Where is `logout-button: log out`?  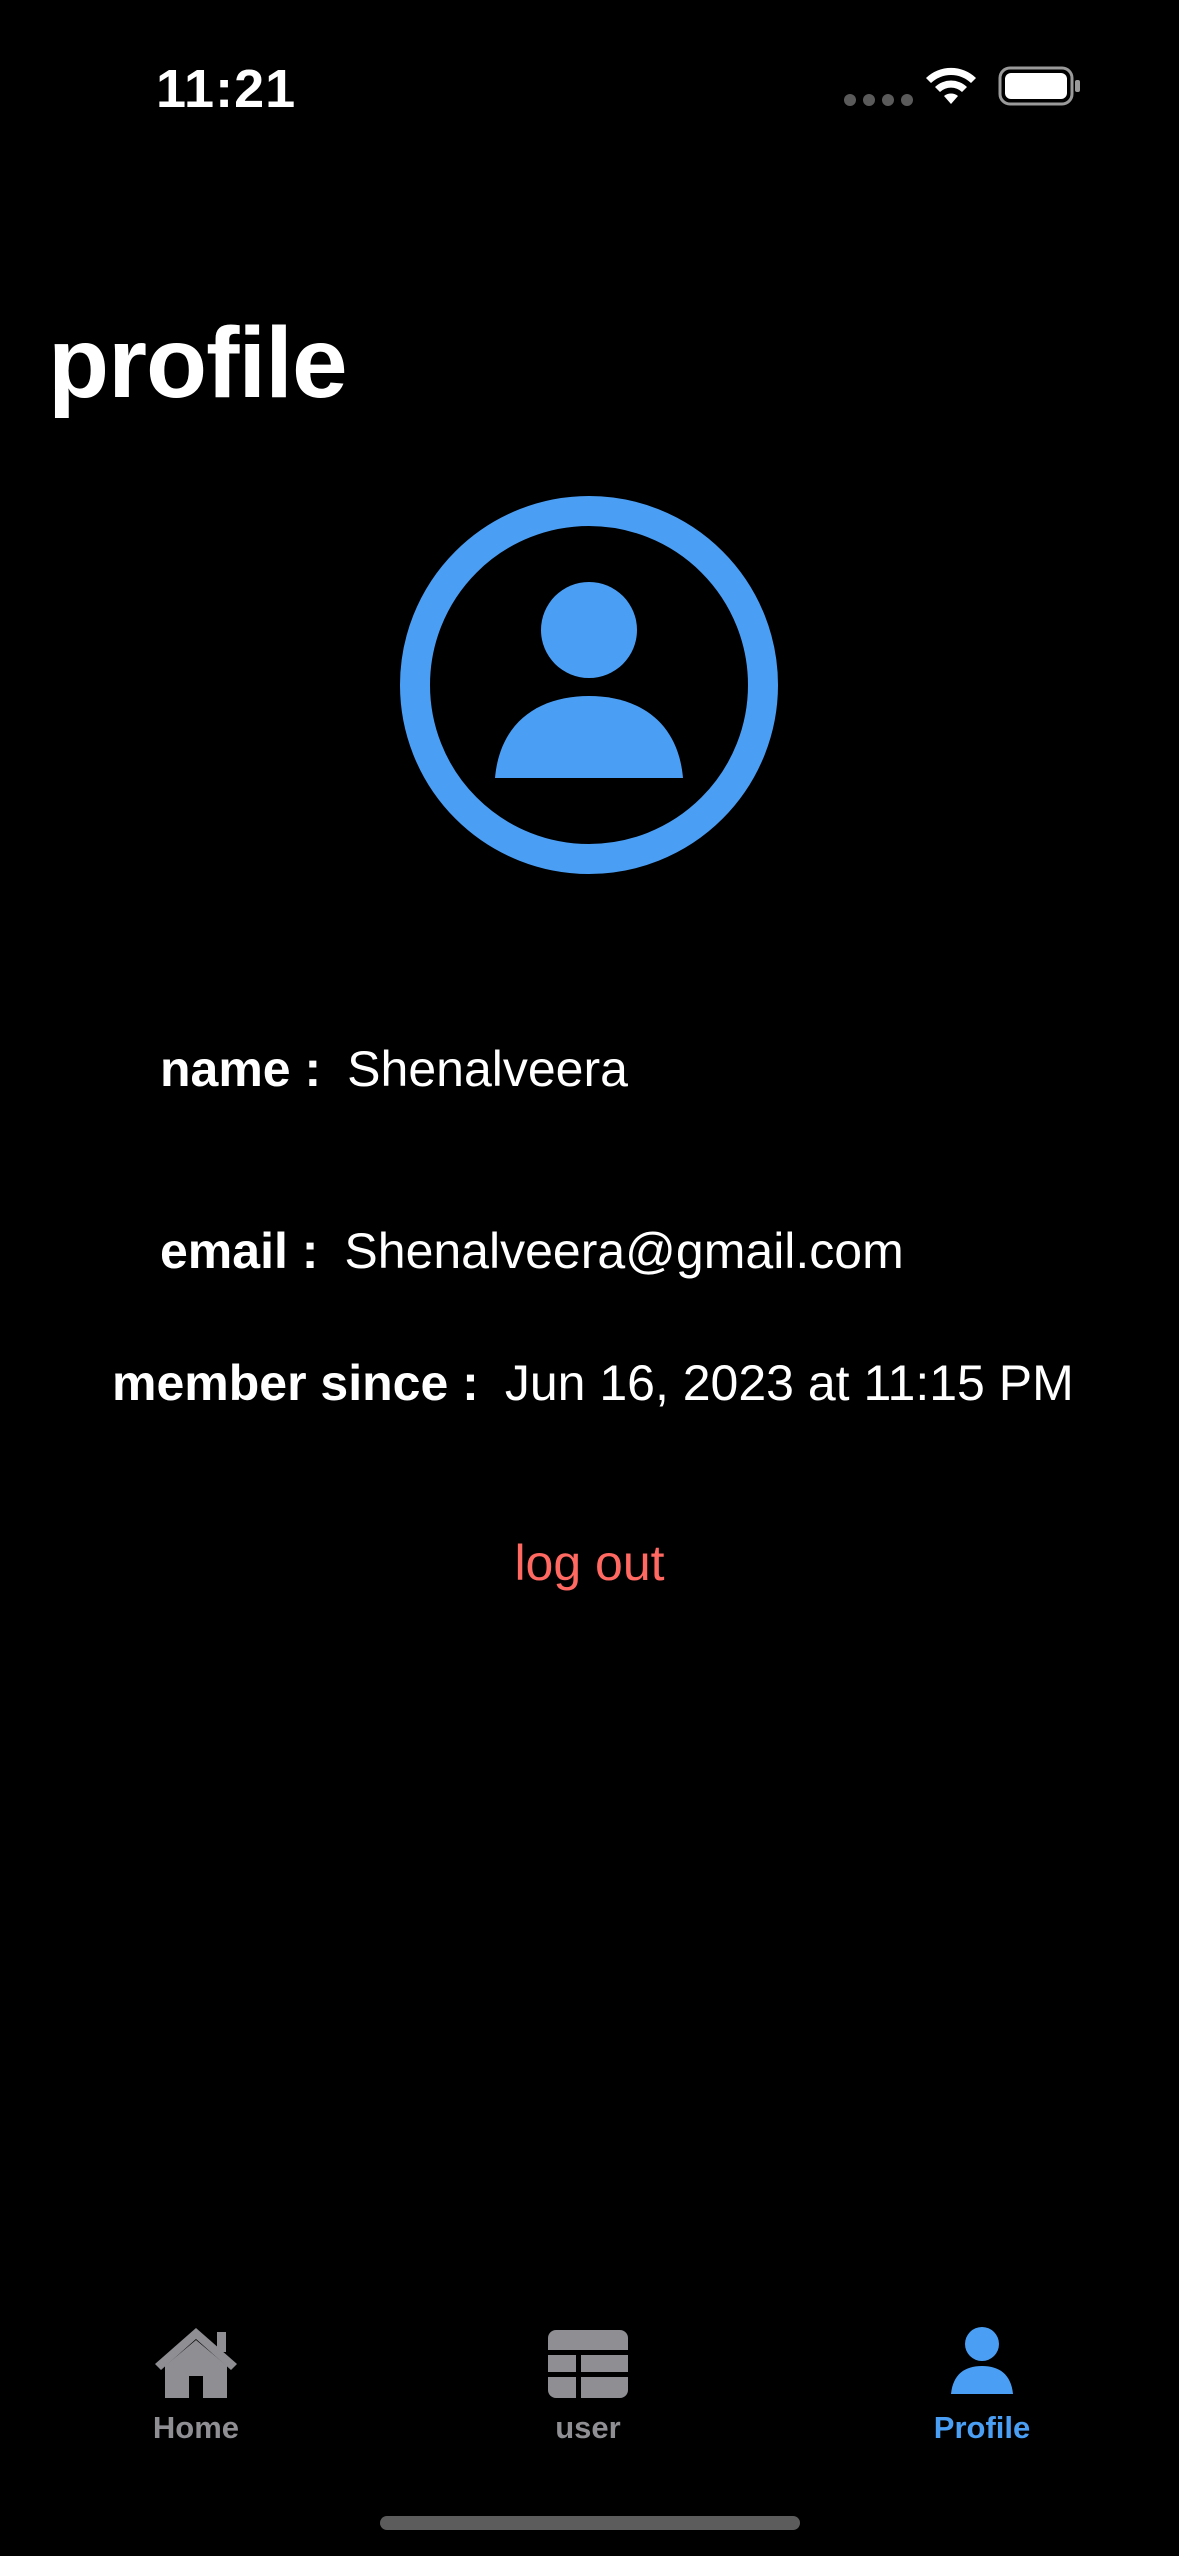 logout-button: log out is located at coordinates (589, 1563).